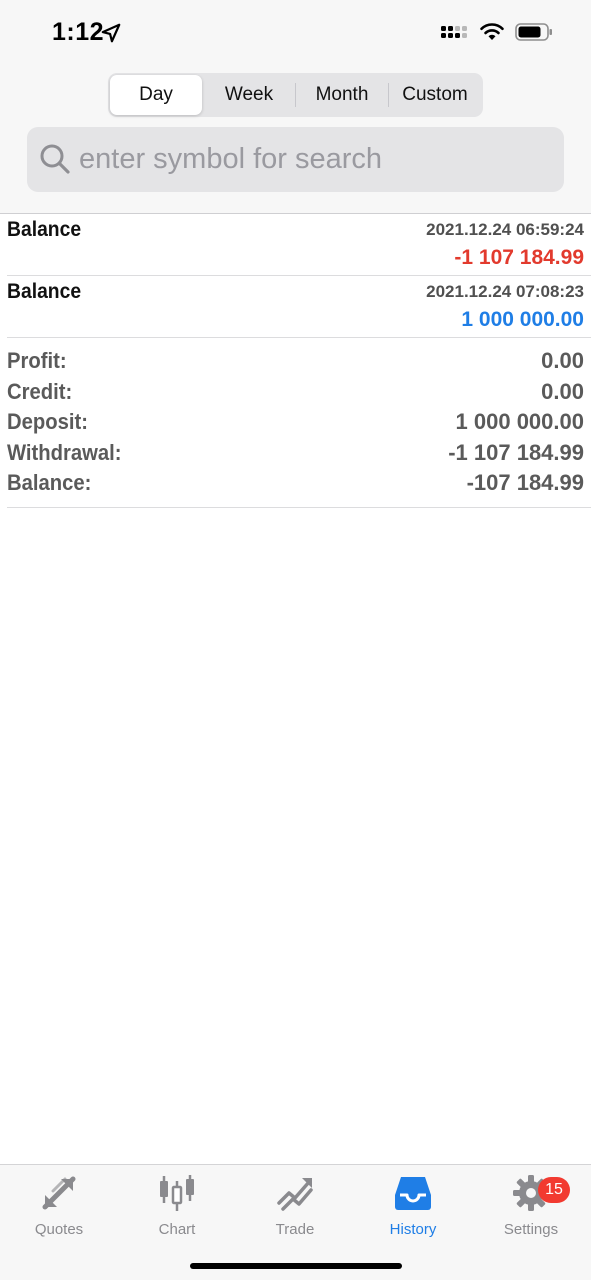  Describe the element at coordinates (533, 32) in the screenshot. I see `battery-icon` at that location.